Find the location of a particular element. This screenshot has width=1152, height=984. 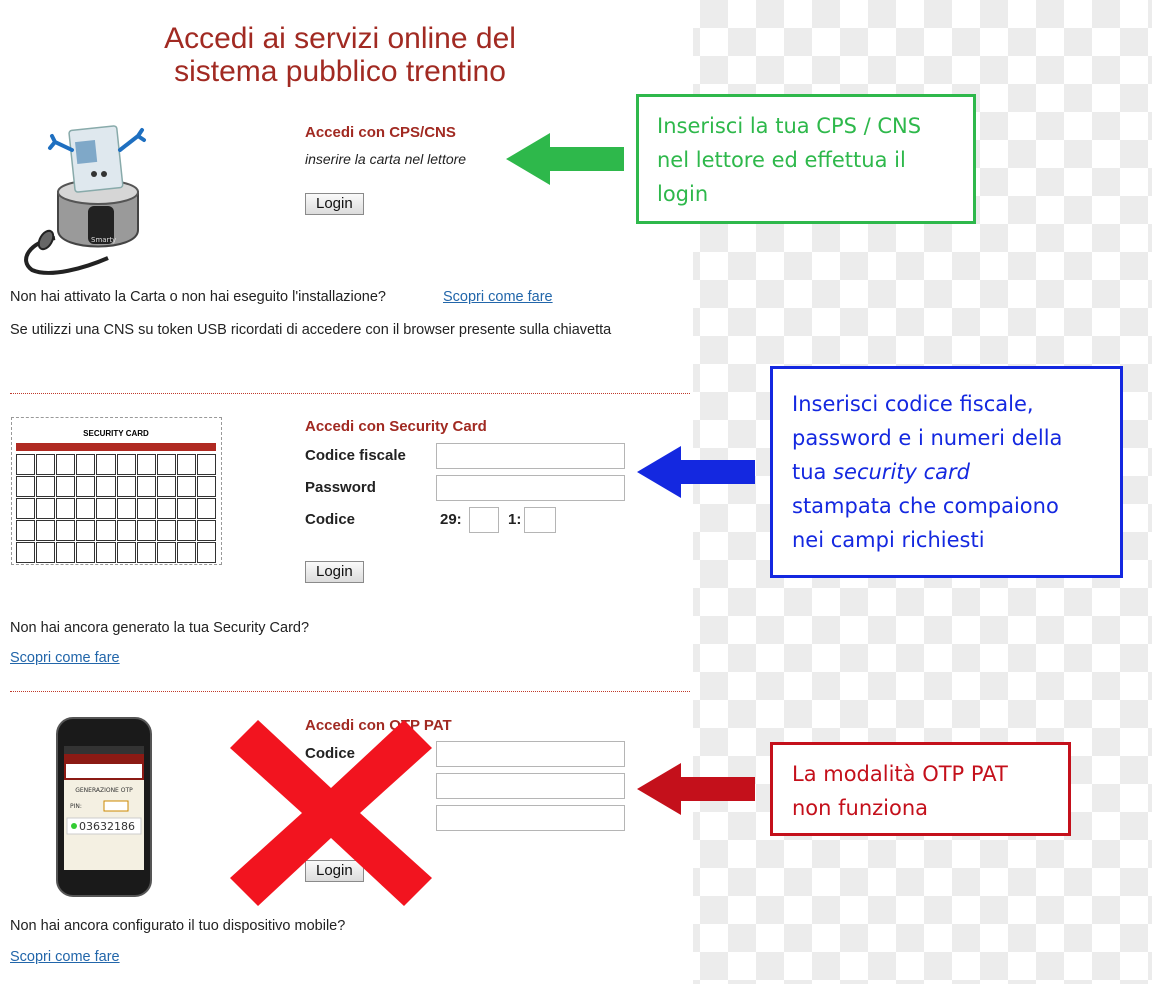

security-card-image-grid is located at coordinates (116, 508).